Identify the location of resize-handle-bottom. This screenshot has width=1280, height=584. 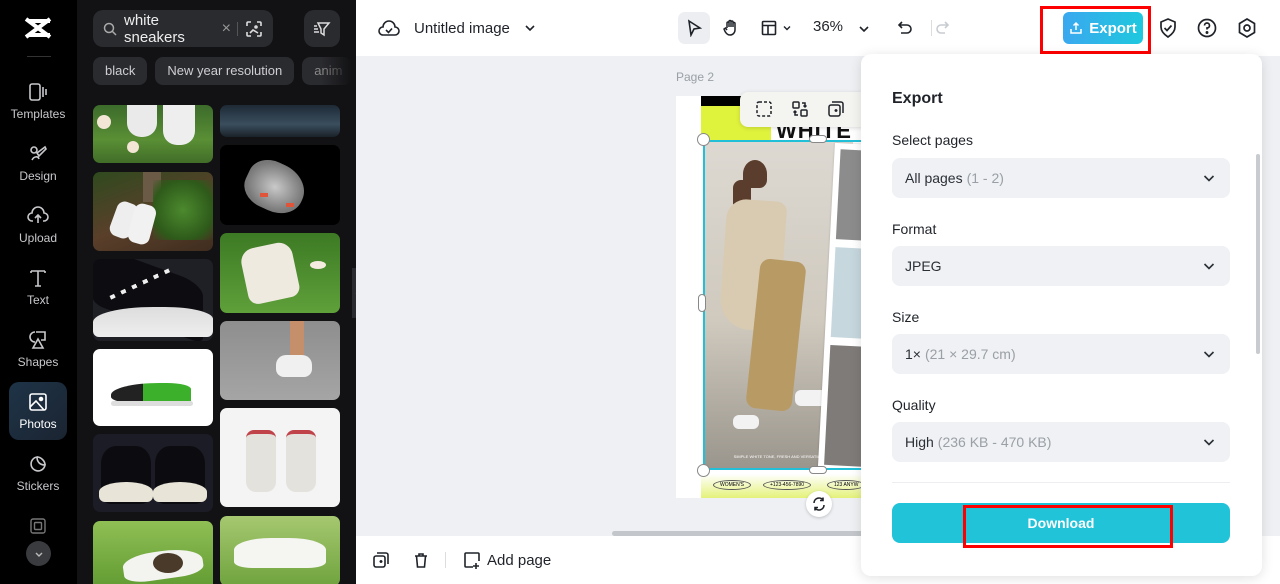
(818, 470).